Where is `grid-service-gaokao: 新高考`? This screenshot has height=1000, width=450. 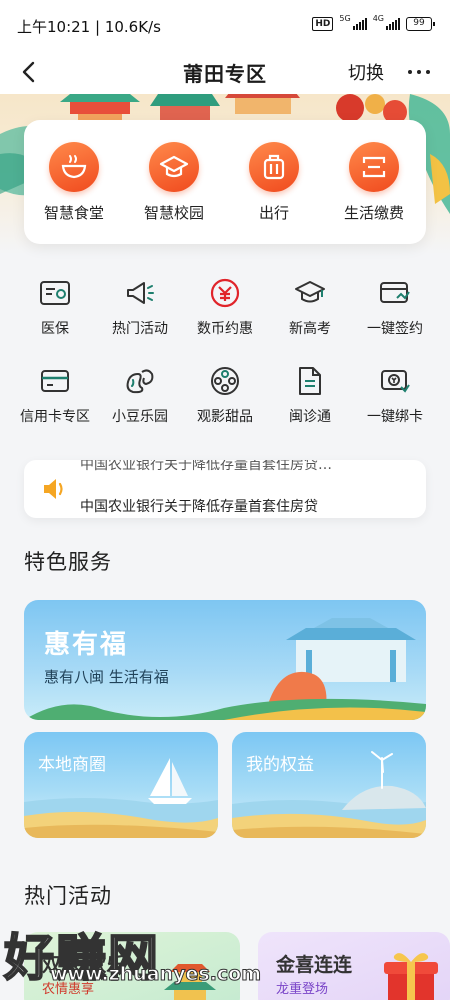 grid-service-gaokao: 新高考 is located at coordinates (310, 307).